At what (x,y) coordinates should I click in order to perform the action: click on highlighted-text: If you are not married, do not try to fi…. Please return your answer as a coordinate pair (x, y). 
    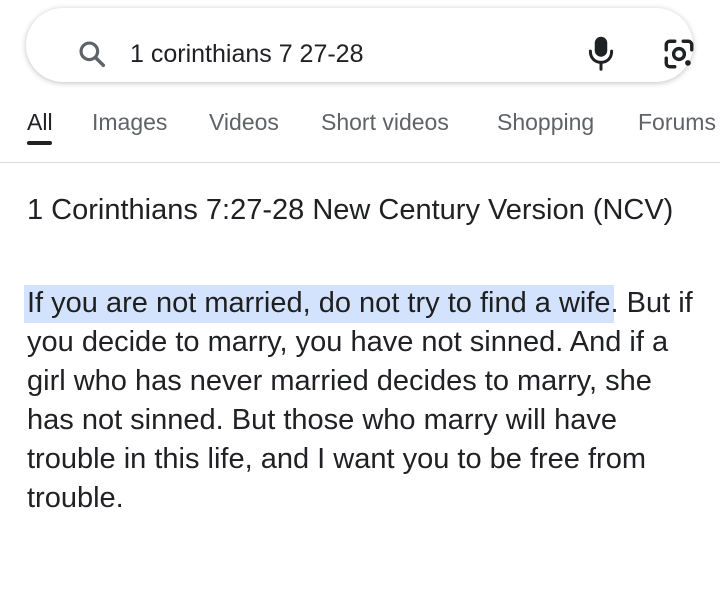
    Looking at the image, I should click on (319, 304).